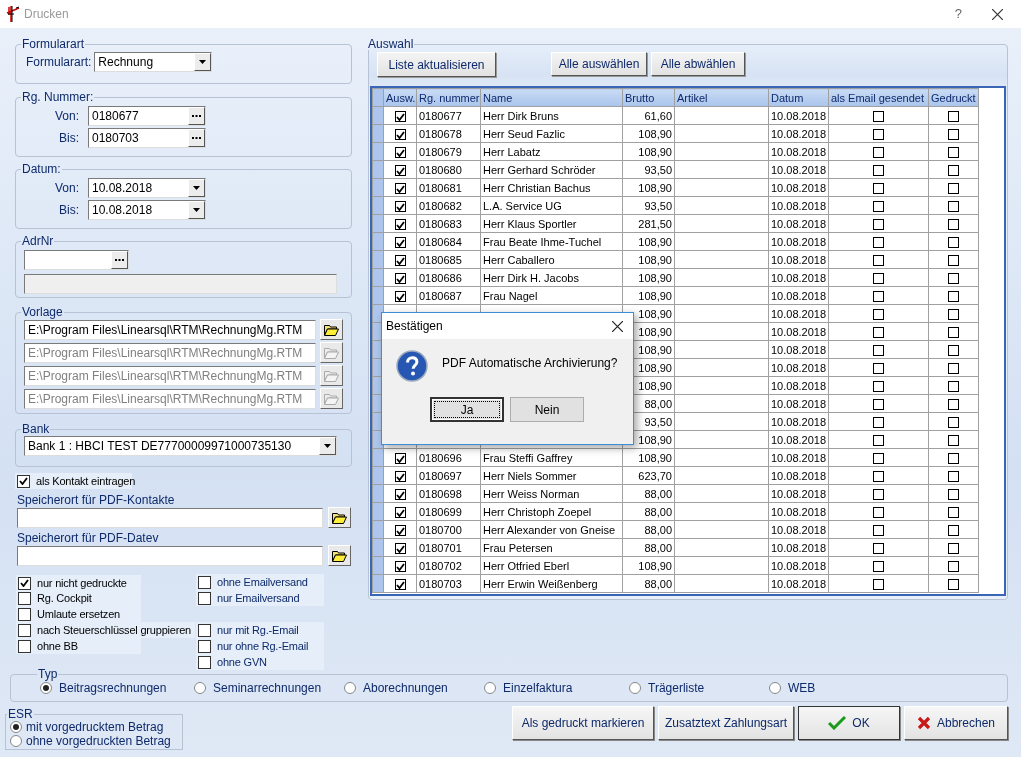 Image resolution: width=1021 pixels, height=757 pixels. What do you see at coordinates (726, 723) in the screenshot?
I see `action-button: Zusatztext Zahlungsart` at bounding box center [726, 723].